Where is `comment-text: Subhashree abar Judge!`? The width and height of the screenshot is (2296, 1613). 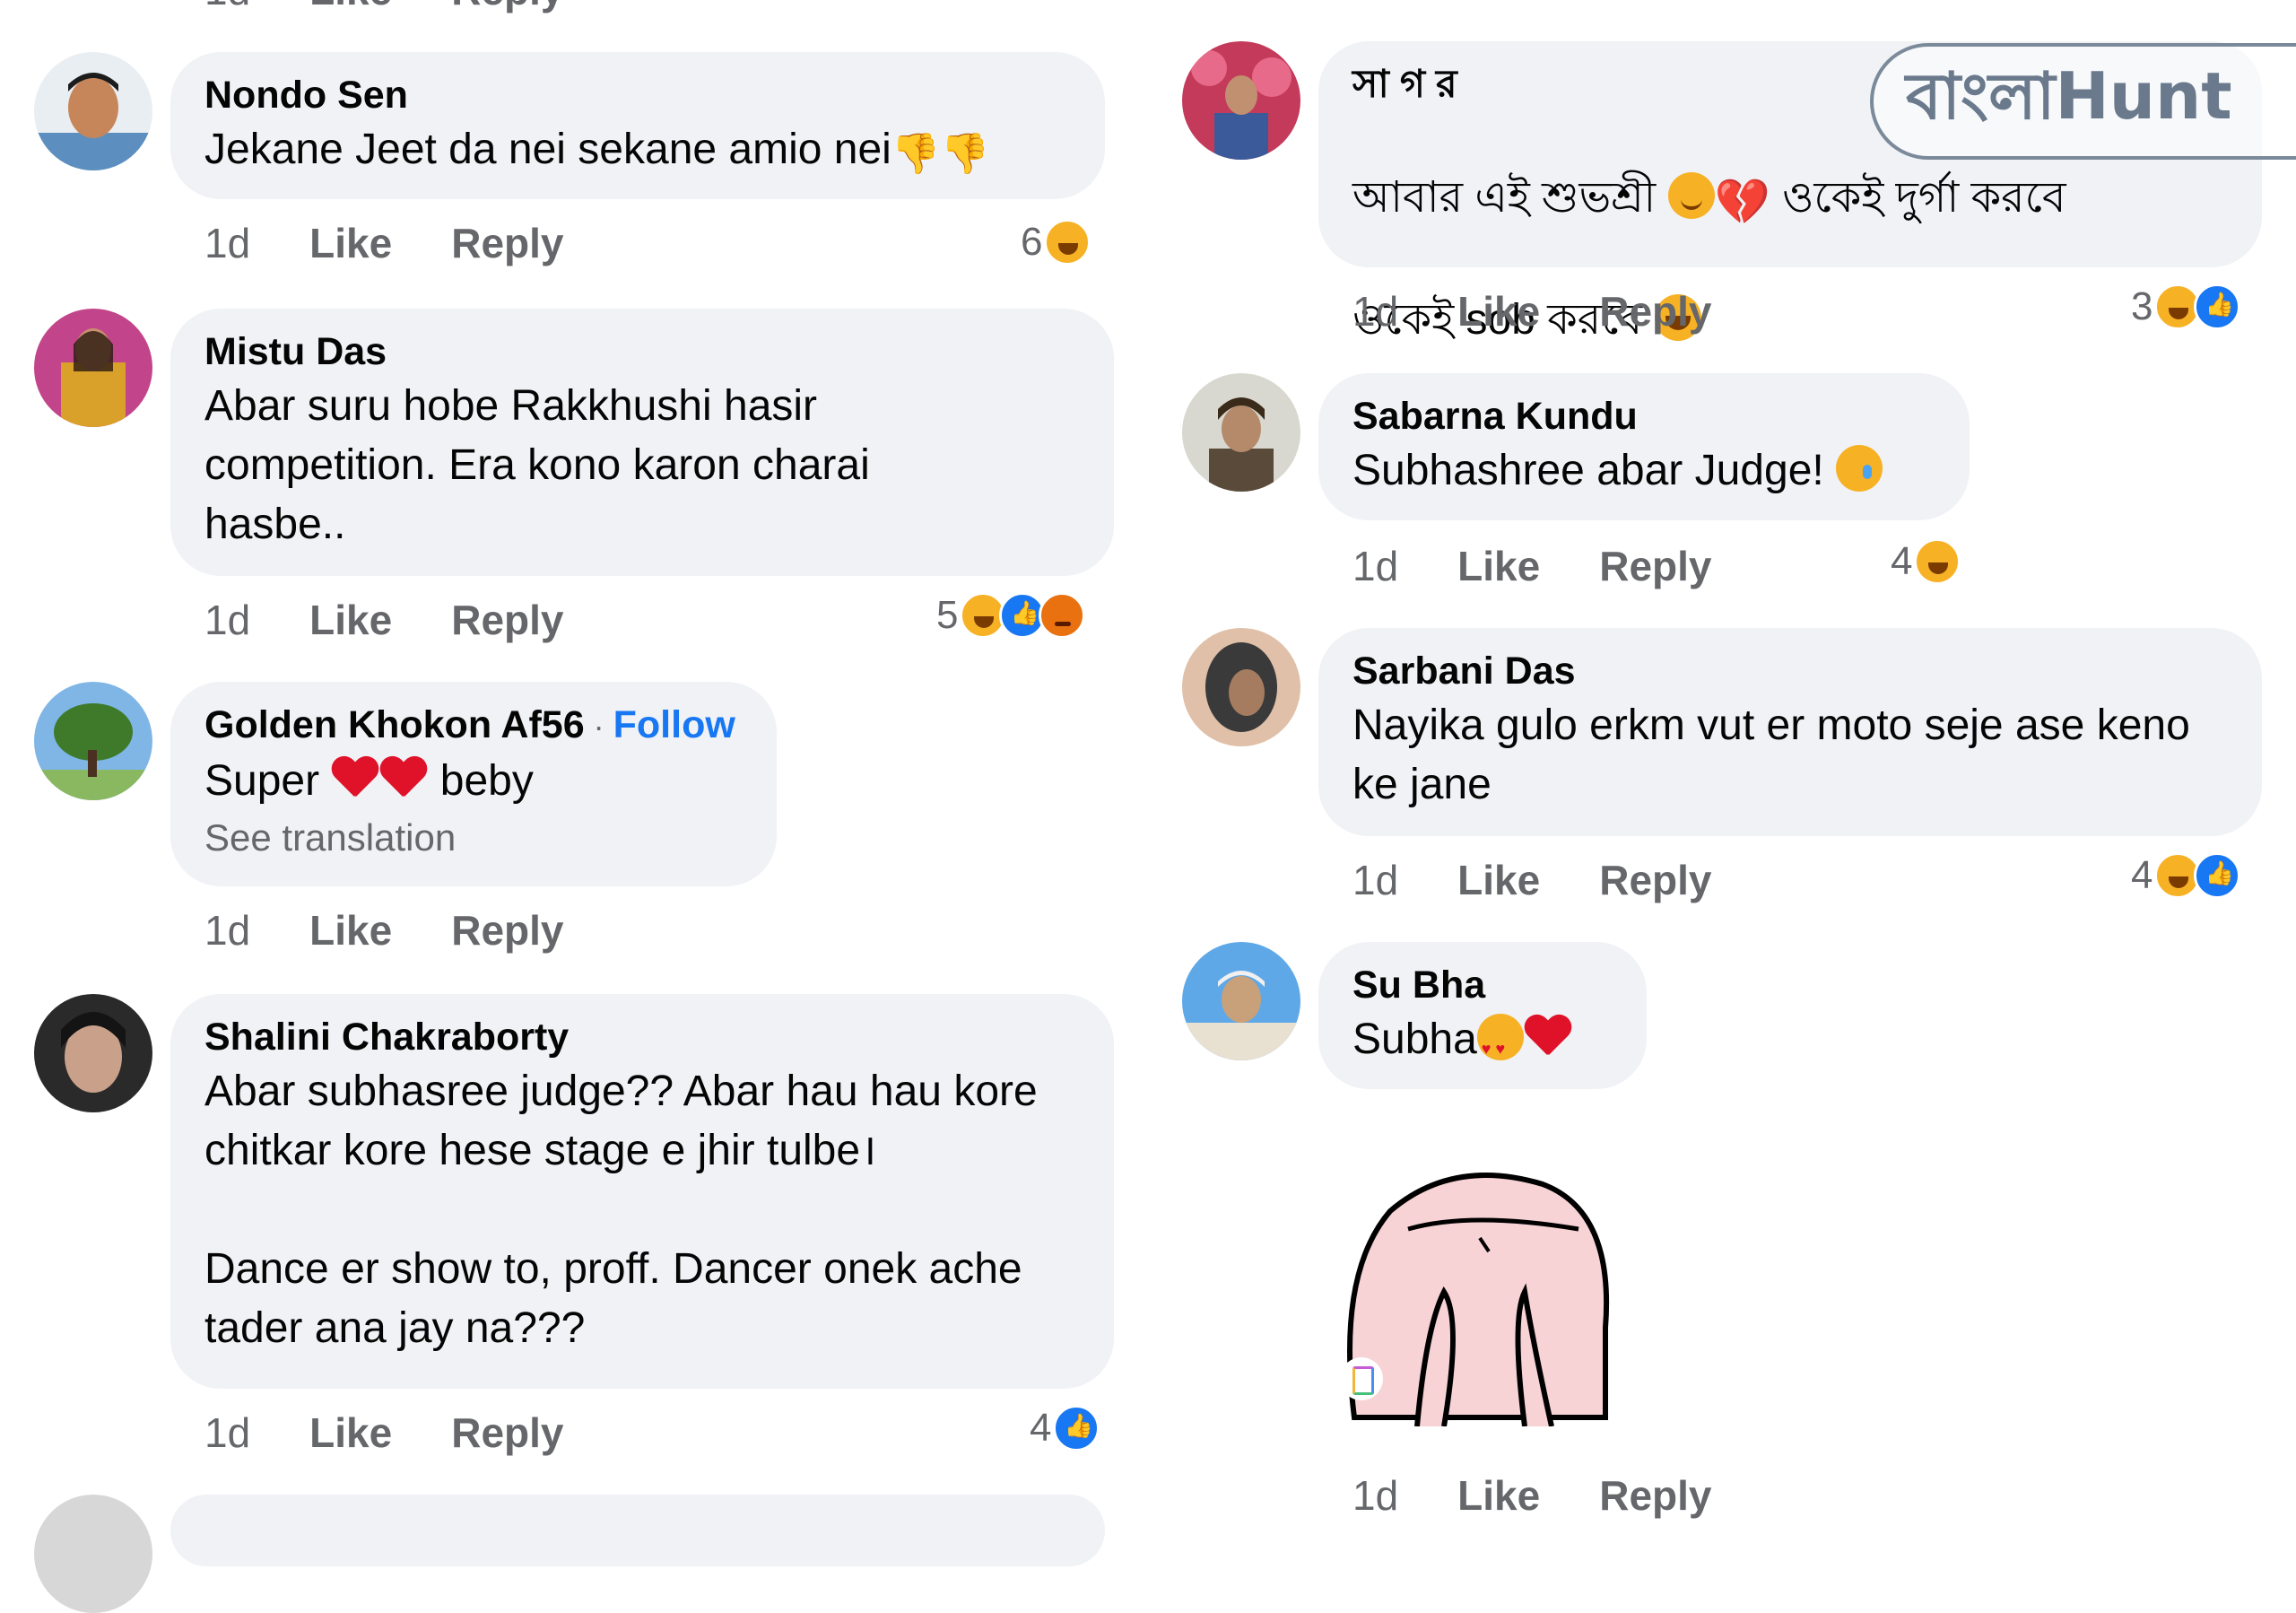
comment-text: Subhashree abar Judge! is located at coordinates (1644, 471).